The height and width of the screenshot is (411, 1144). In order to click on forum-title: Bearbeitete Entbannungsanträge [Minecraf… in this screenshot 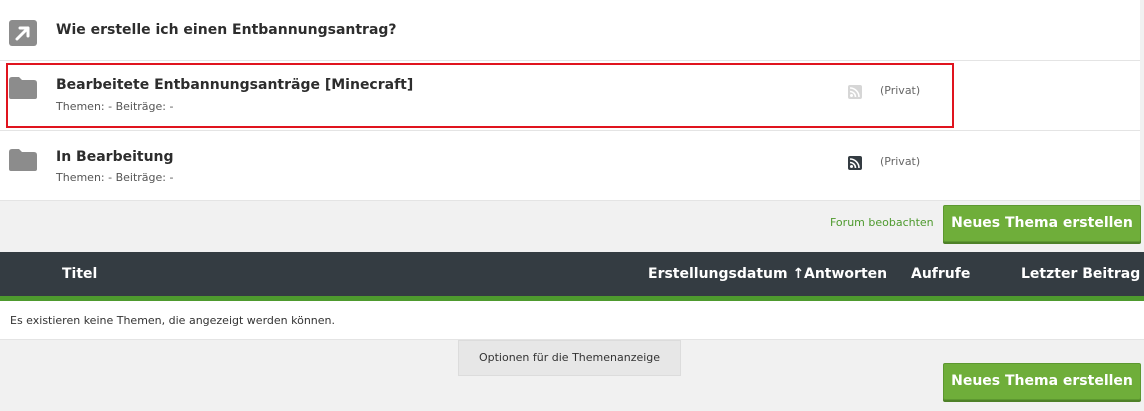, I will do `click(234, 85)`.